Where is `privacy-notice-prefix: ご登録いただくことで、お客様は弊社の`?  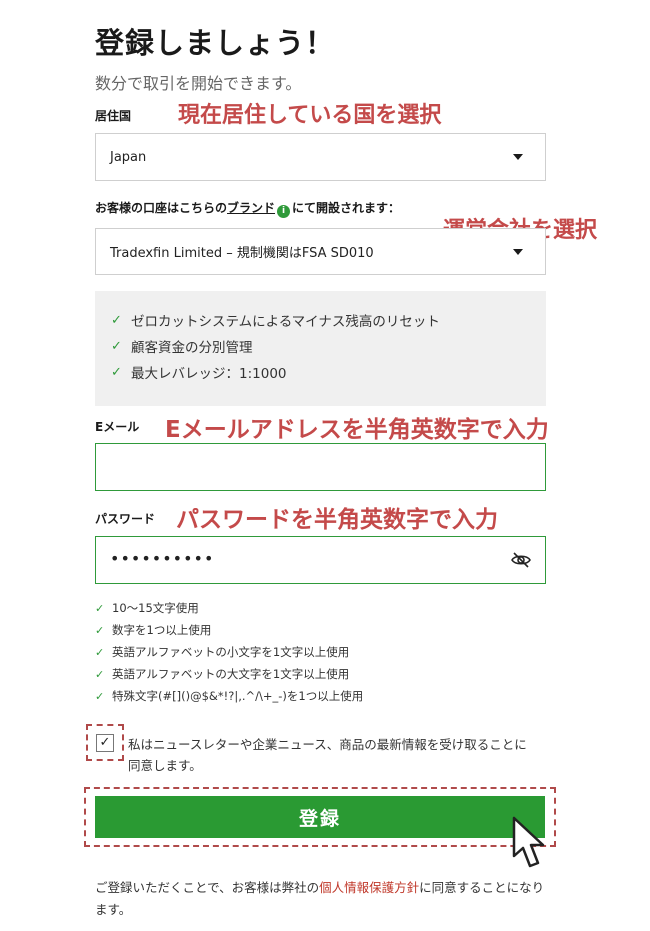 privacy-notice-prefix: ご登録いただくことで、お客様は弊社の is located at coordinates (207, 887).